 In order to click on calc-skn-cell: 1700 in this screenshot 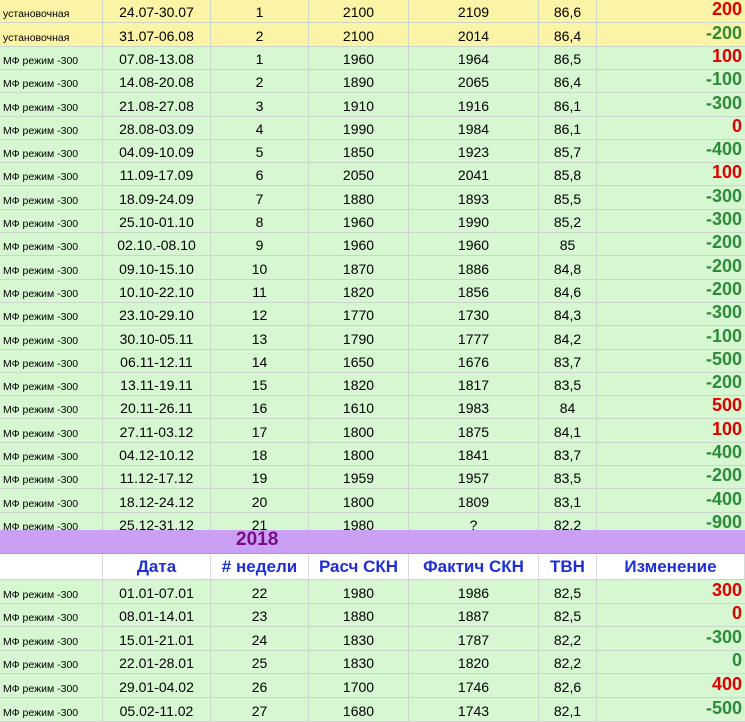, I will do `click(359, 685)`.